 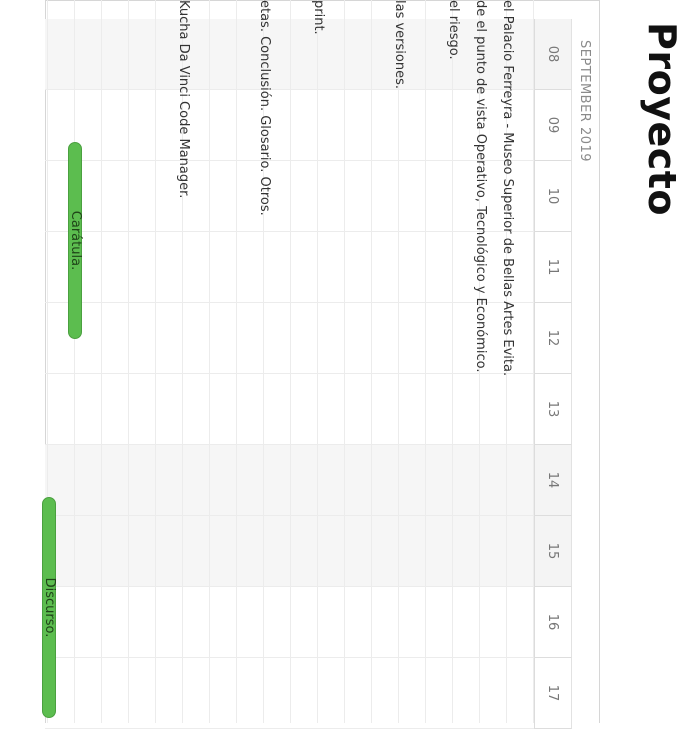 What do you see at coordinates (553, 693) in the screenshot?
I see `day-header-17: 17` at bounding box center [553, 693].